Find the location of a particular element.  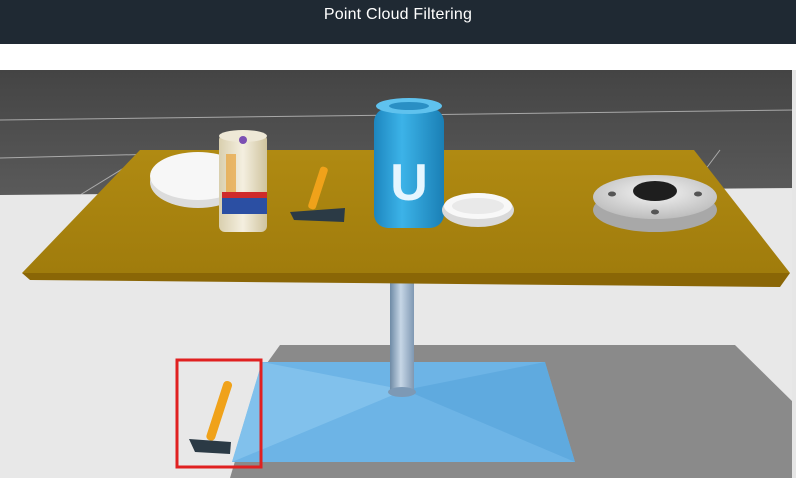

soda-can: U is located at coordinates (409, 163).